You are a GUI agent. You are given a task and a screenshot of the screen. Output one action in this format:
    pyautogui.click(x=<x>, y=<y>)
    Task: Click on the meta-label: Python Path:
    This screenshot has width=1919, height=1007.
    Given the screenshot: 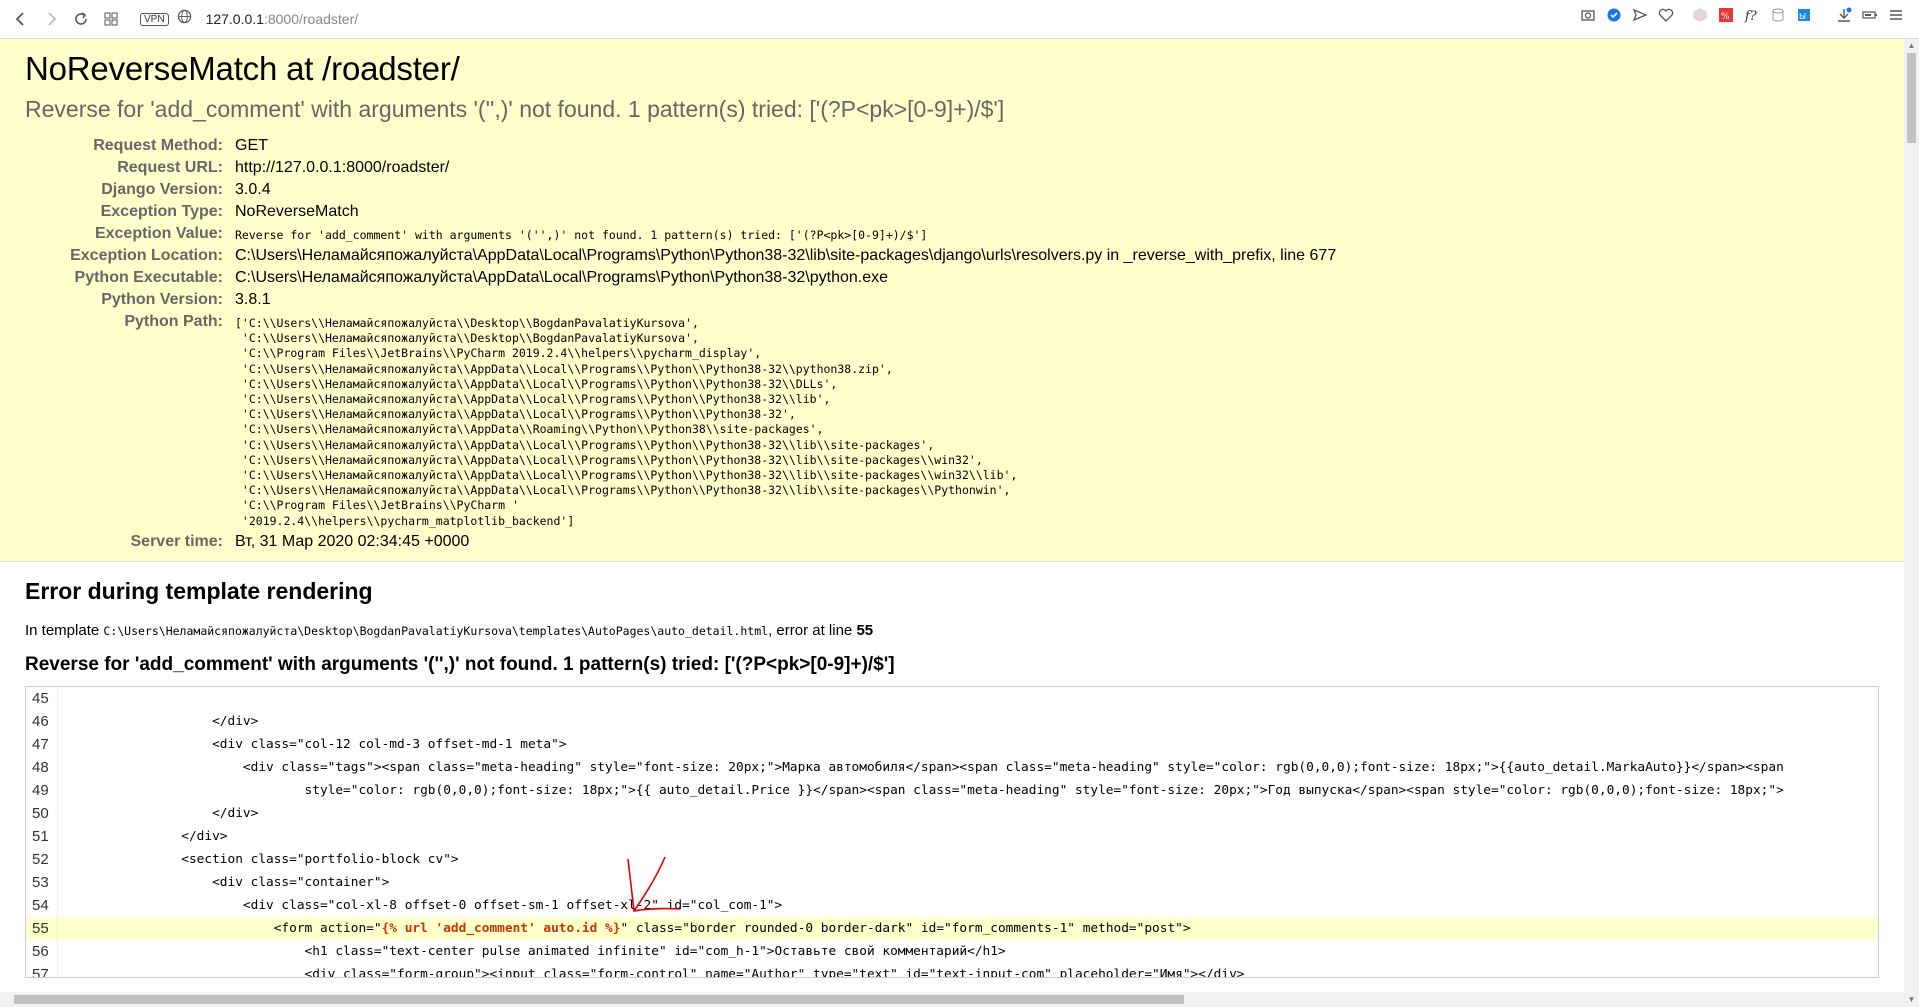 What is the action you would take?
    pyautogui.click(x=173, y=321)
    